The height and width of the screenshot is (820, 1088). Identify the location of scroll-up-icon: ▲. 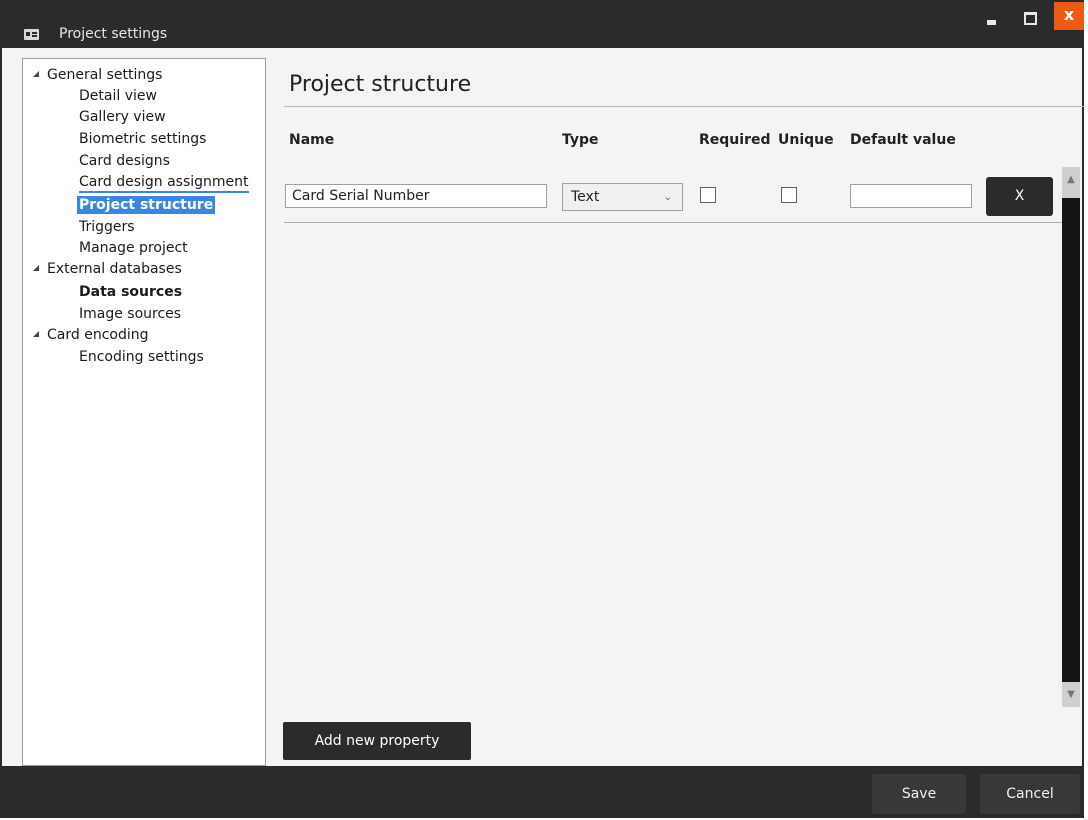
(1071, 180).